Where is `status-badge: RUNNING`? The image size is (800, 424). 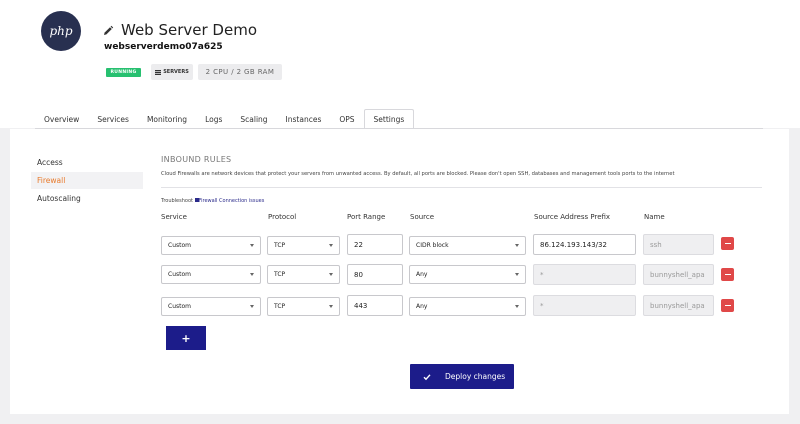
status-badge: RUNNING is located at coordinates (123, 72).